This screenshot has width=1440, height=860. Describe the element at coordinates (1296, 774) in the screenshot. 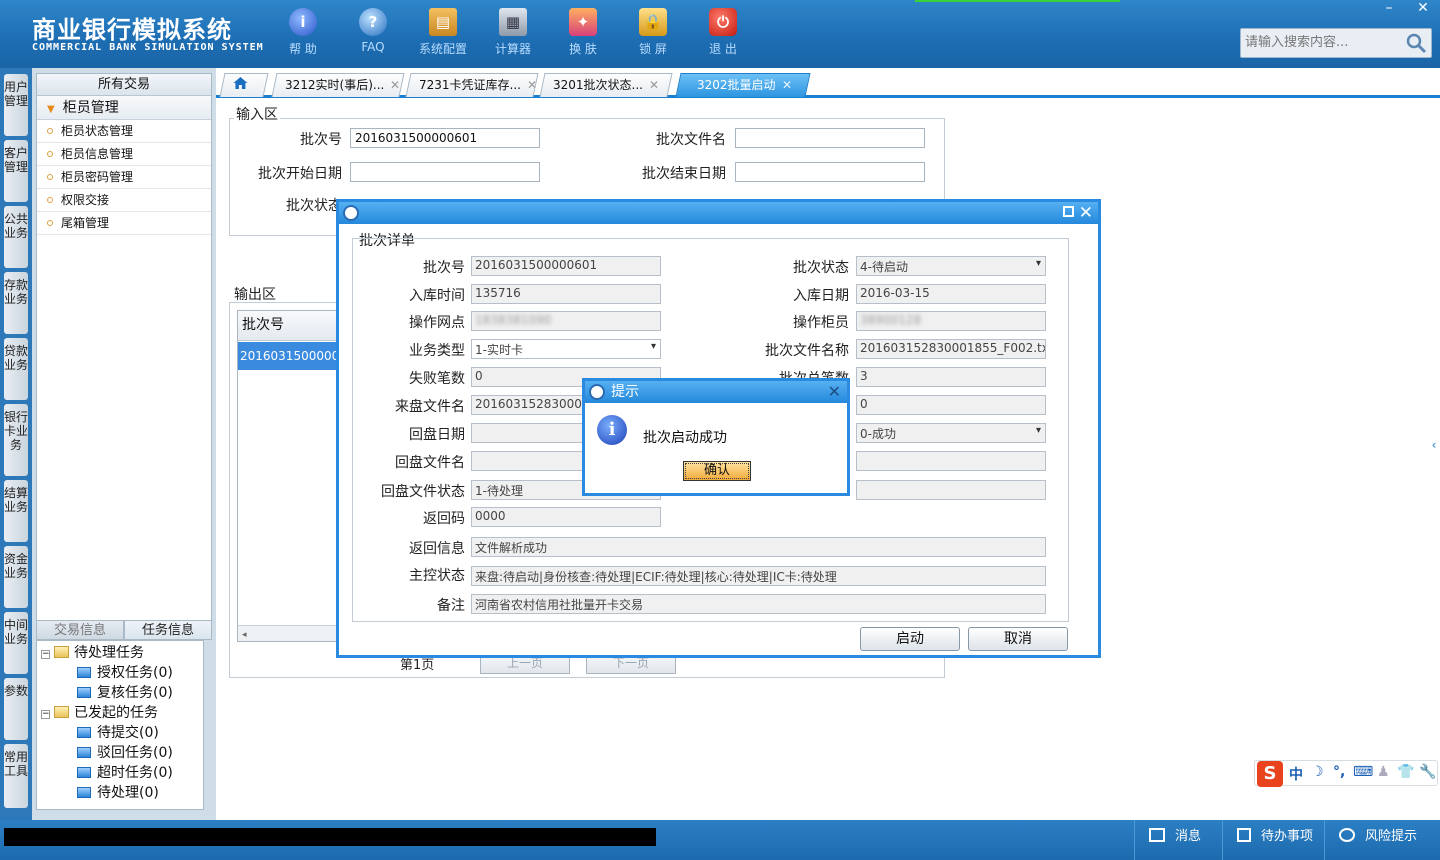

I see `ime-mode-label: 中` at that location.